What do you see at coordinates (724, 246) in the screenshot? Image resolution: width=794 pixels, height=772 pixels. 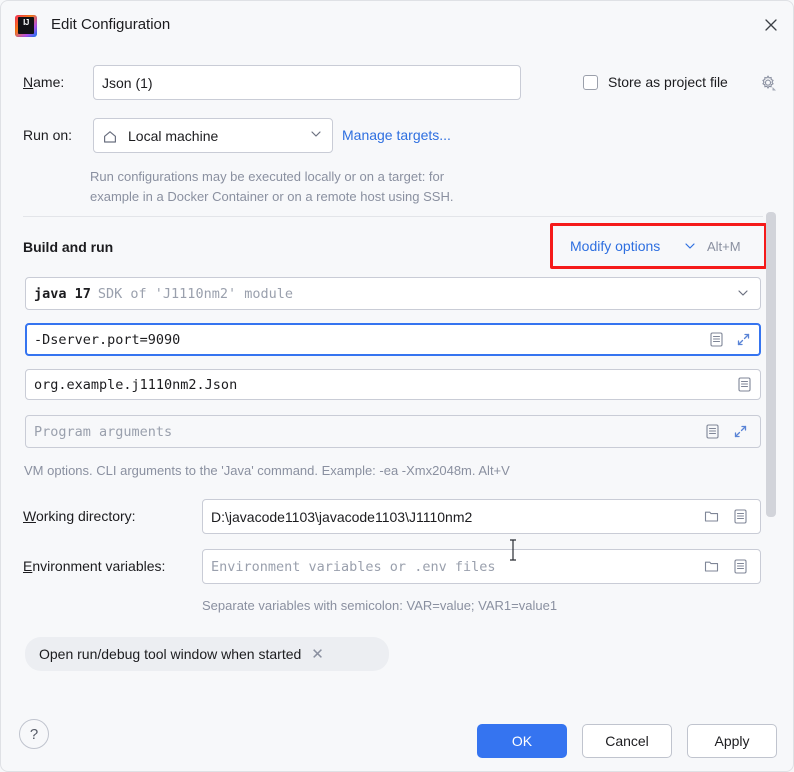 I see `modify-options-shortcut: Alt+M` at bounding box center [724, 246].